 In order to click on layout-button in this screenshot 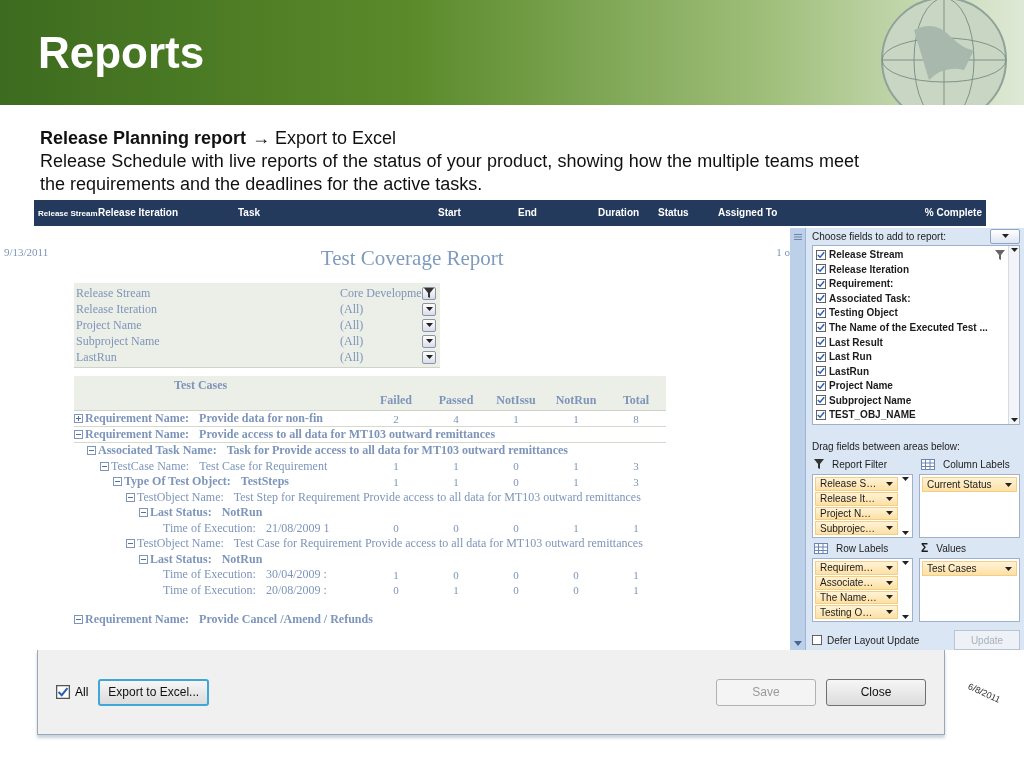, I will do `click(1005, 236)`.